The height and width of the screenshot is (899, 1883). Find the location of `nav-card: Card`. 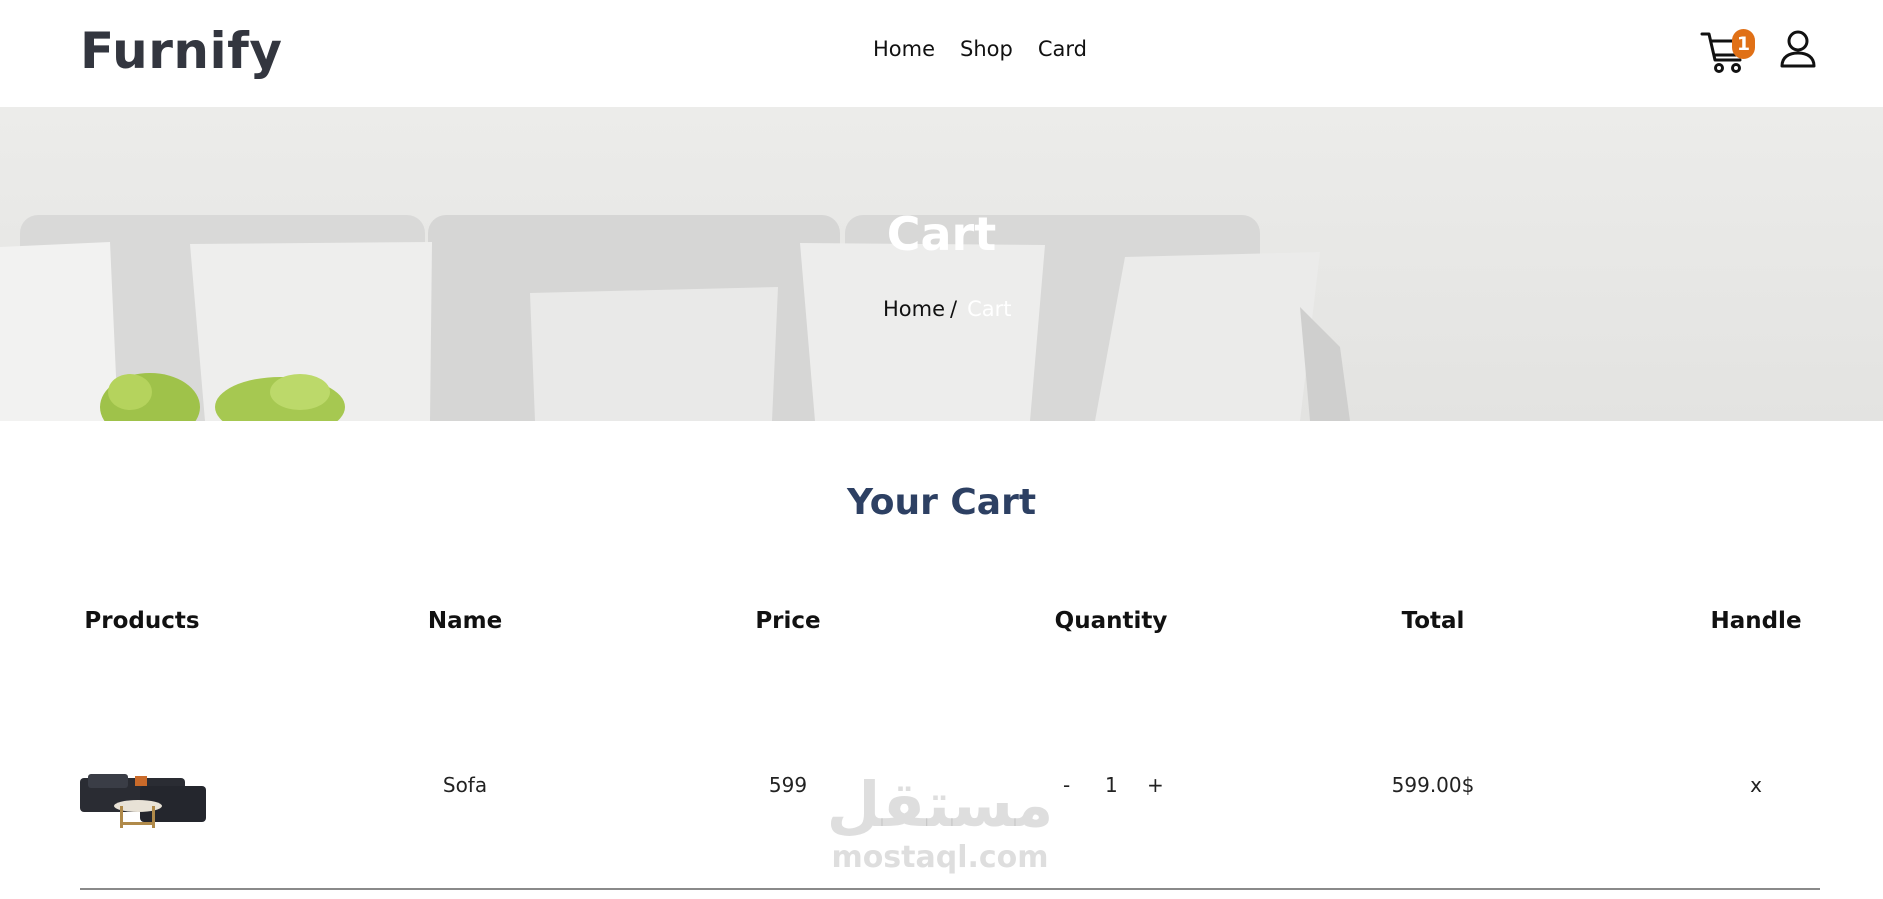

nav-card: Card is located at coordinates (1062, 49).